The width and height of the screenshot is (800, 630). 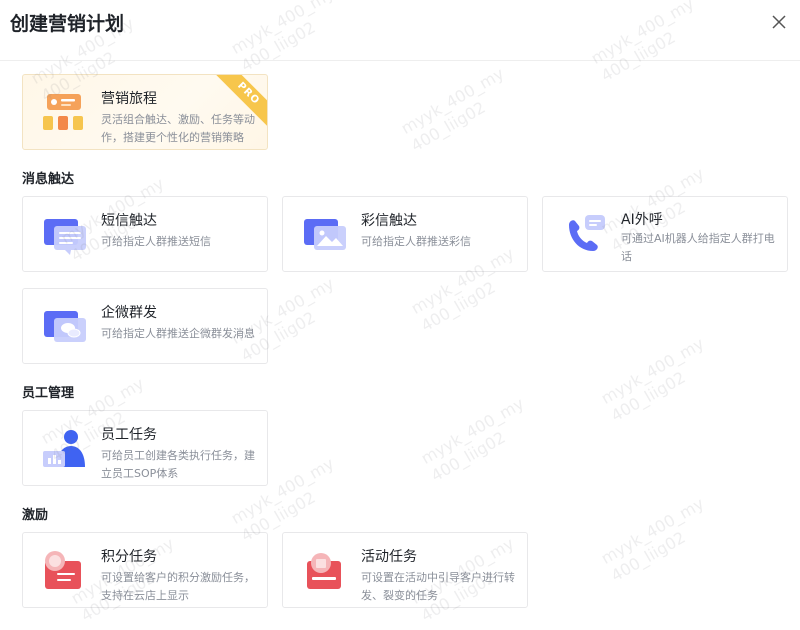 I want to click on card-description: 可给员工创建各类执行任务，建立员工SOP体系, so click(x=178, y=464).